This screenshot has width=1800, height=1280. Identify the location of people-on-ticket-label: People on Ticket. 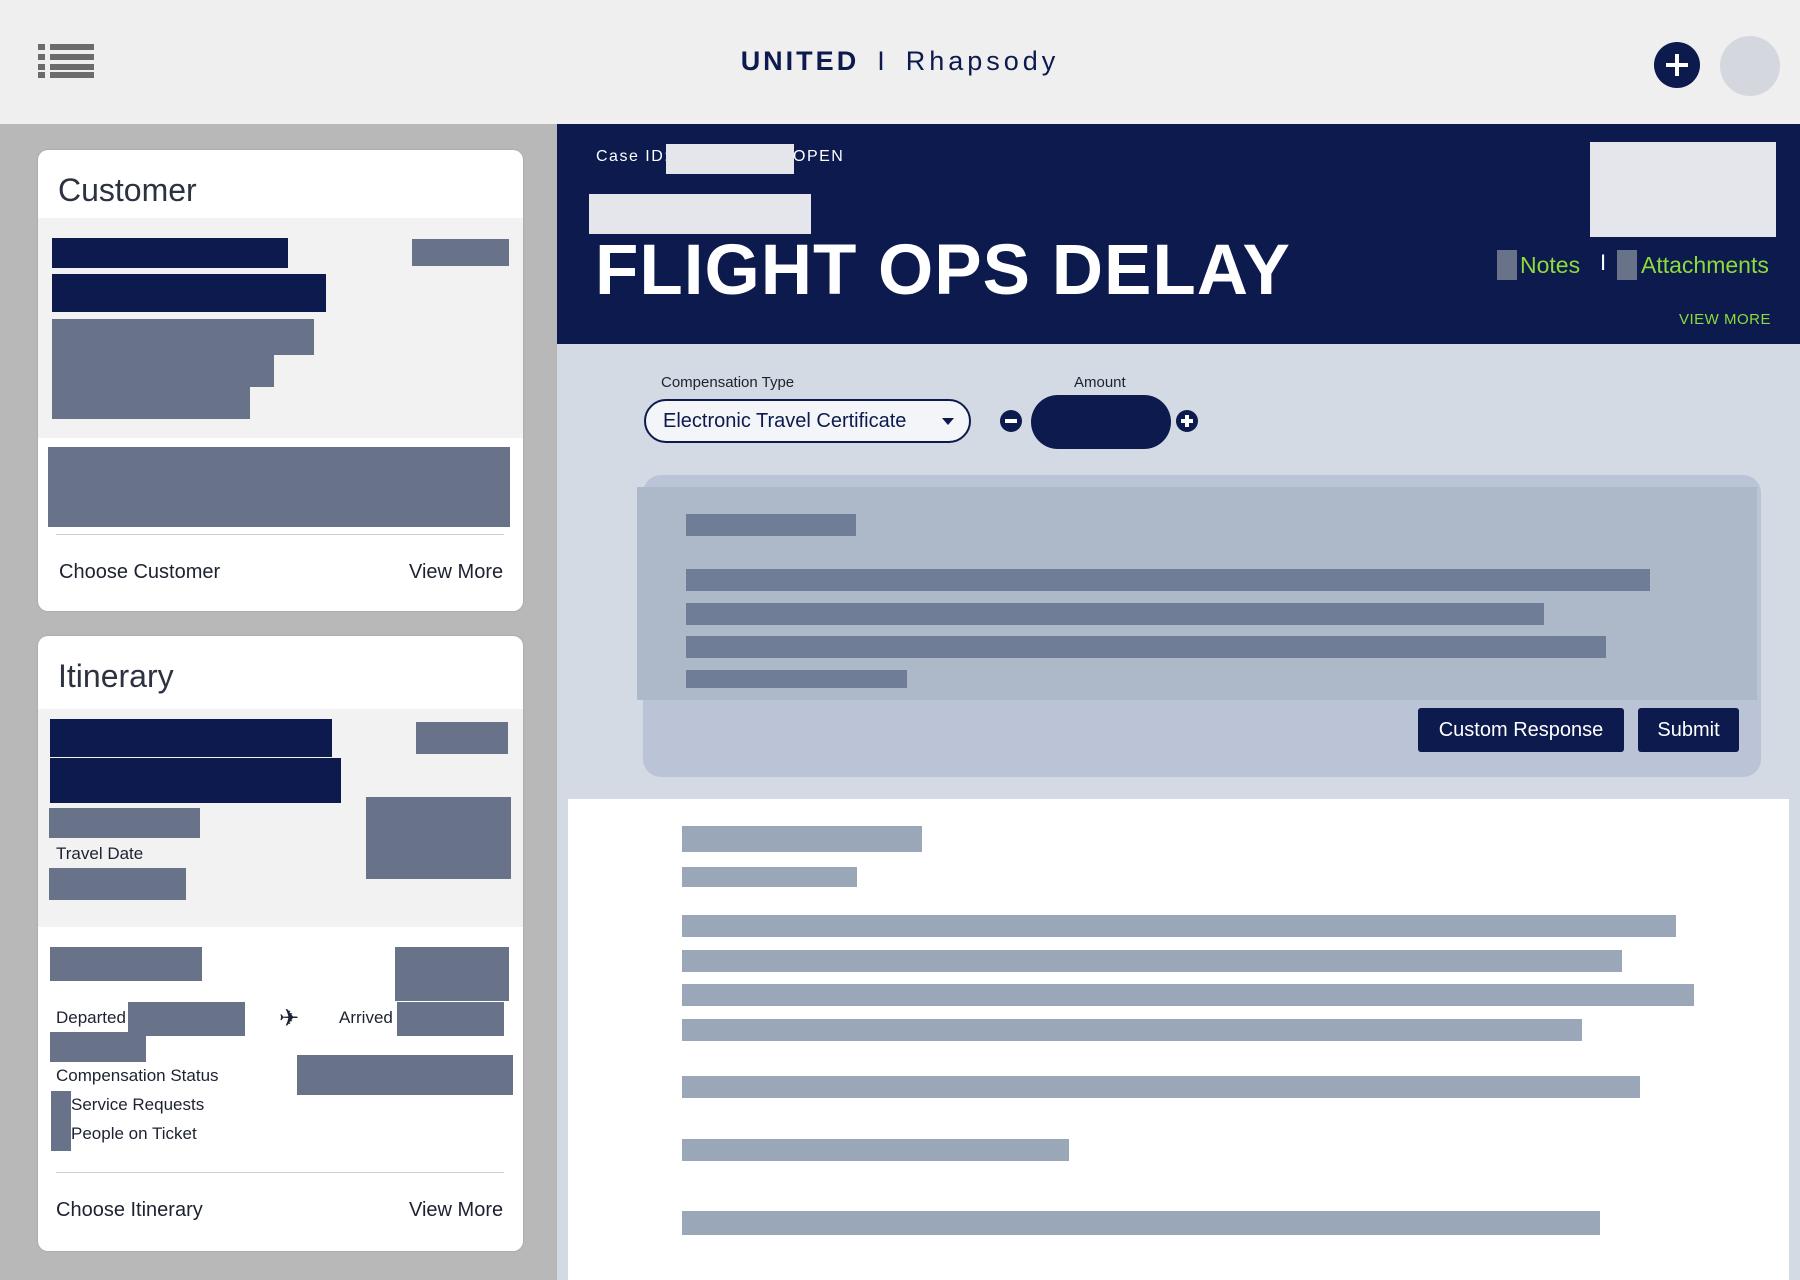
(134, 1133).